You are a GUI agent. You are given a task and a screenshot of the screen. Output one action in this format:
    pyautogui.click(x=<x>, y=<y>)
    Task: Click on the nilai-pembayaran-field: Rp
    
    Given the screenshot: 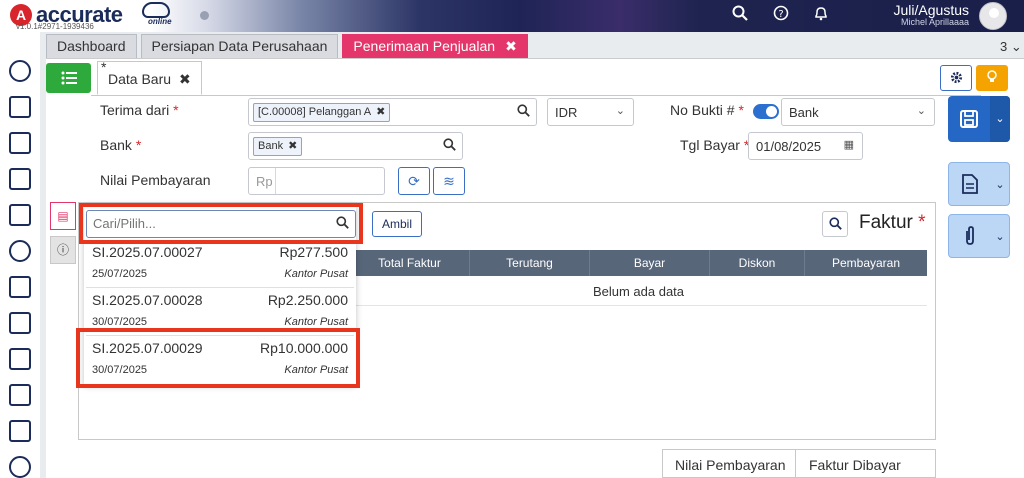 What is the action you would take?
    pyautogui.click(x=316, y=181)
    